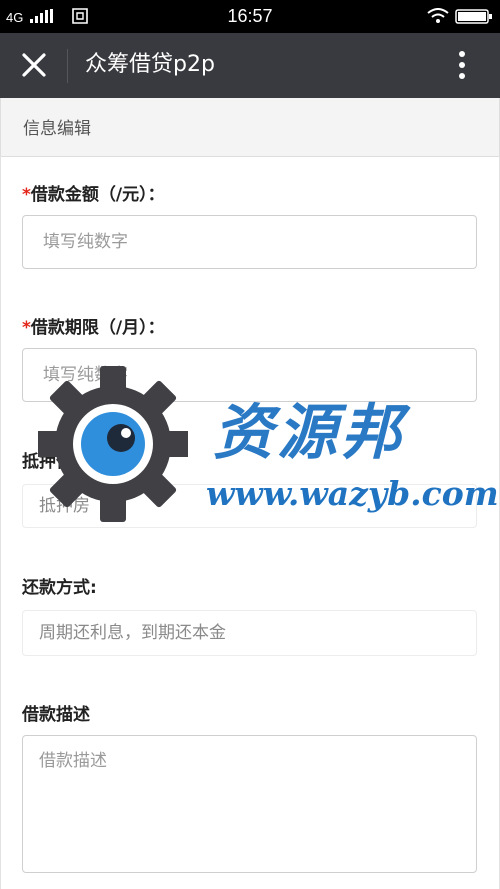  I want to click on battery-icon, so click(473, 16).